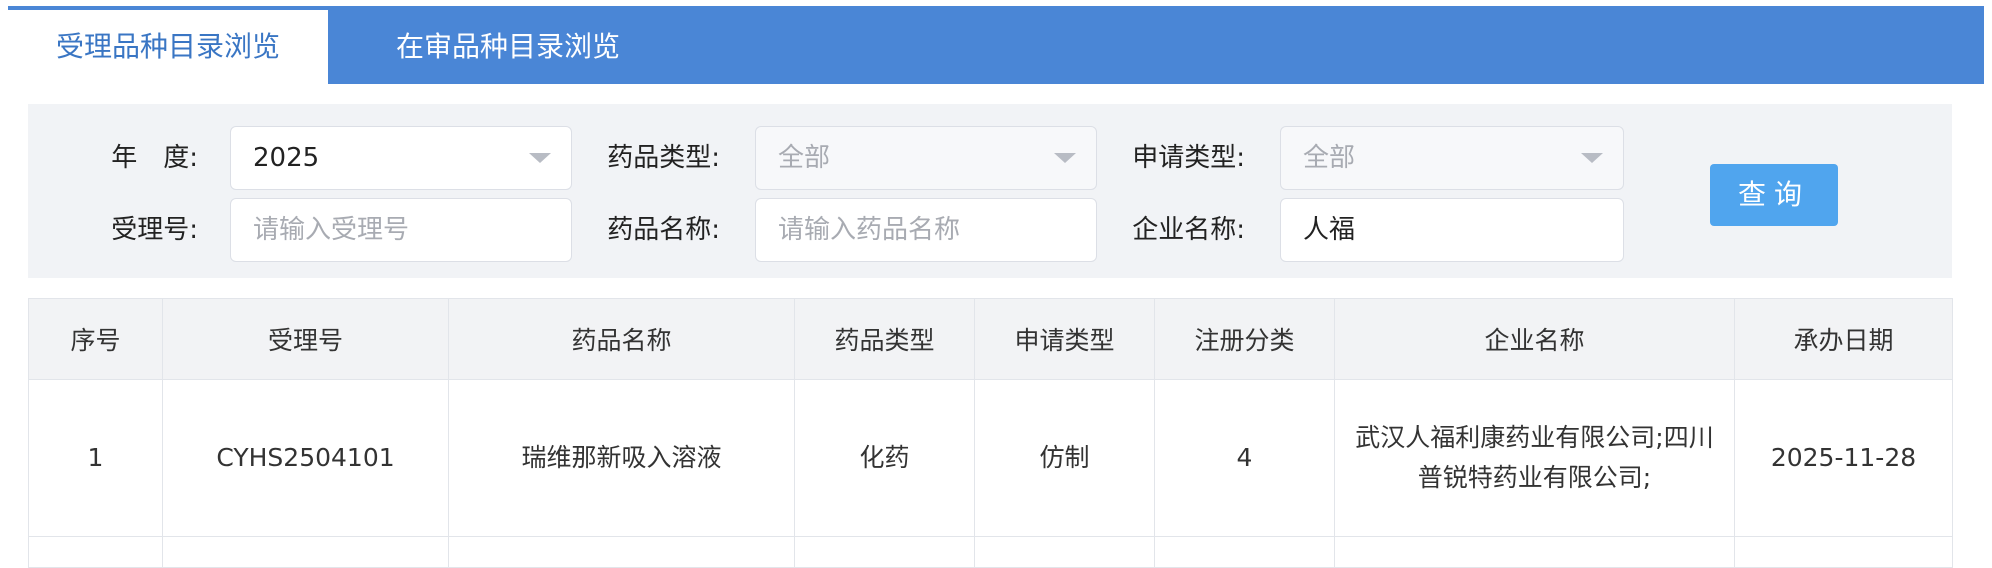 This screenshot has height=568, width=1992. What do you see at coordinates (1329, 158) in the screenshot?
I see `apply-type-value: 全部` at bounding box center [1329, 158].